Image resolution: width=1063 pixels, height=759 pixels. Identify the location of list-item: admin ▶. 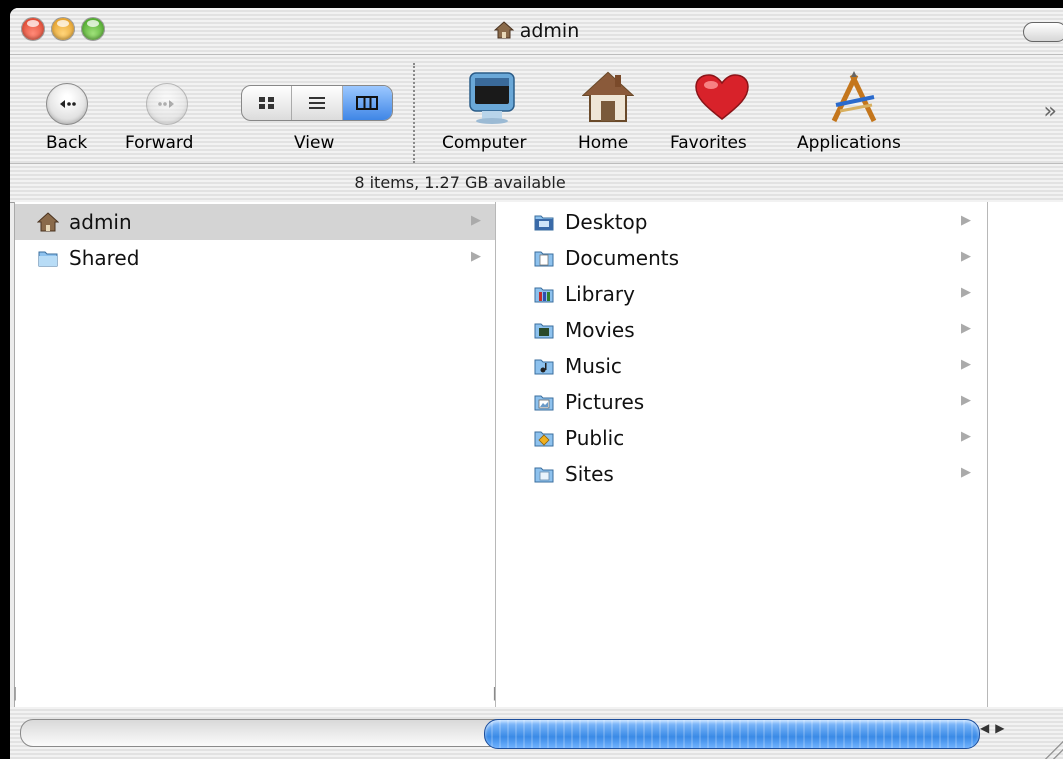
(255, 222).